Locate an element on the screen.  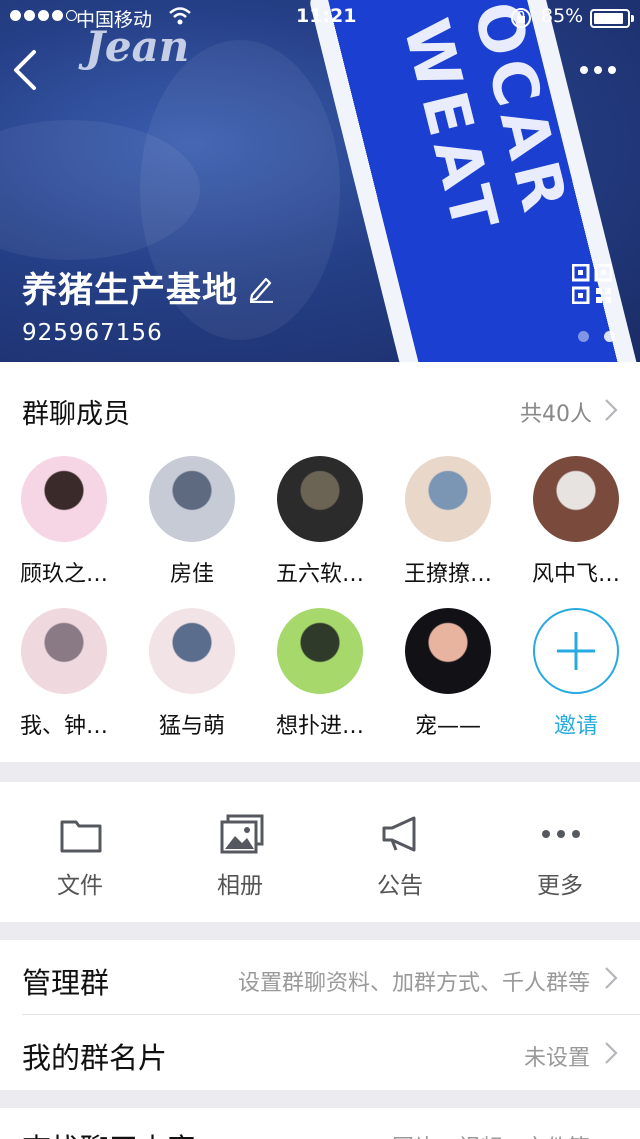
members-header: 群聊成员 共40人 is located at coordinates (320, 409).